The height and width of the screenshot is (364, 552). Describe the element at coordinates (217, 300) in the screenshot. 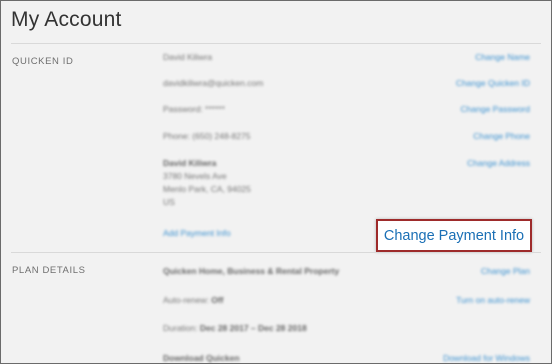

I see `auto-renew-value: Off` at that location.